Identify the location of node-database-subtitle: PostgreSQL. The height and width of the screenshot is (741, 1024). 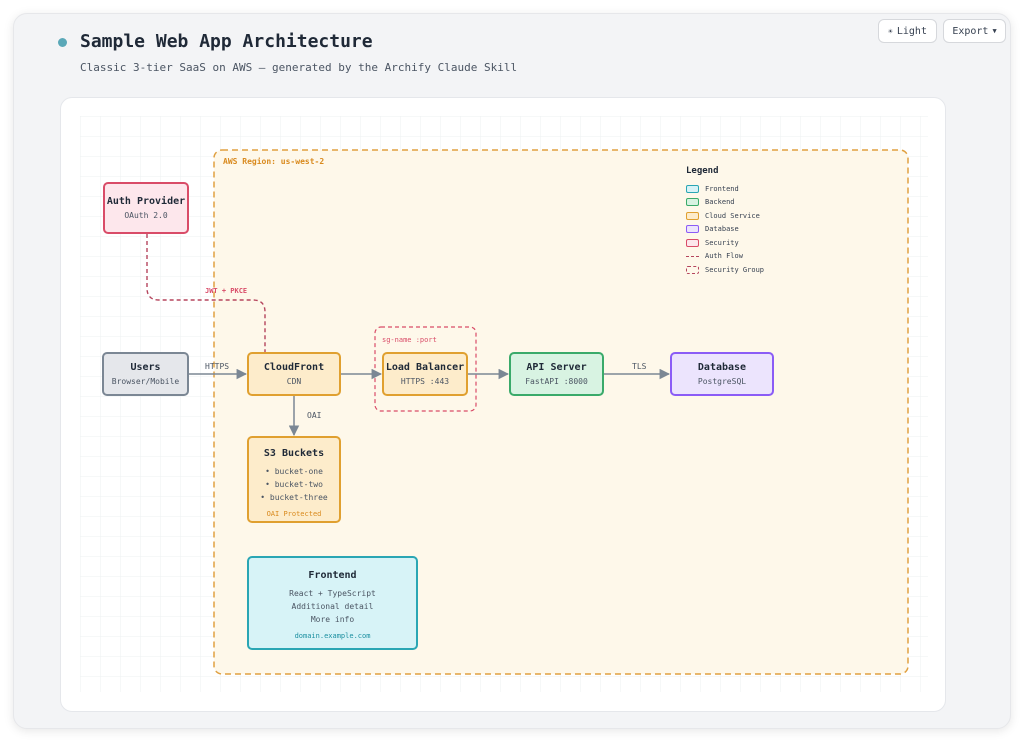
(722, 381).